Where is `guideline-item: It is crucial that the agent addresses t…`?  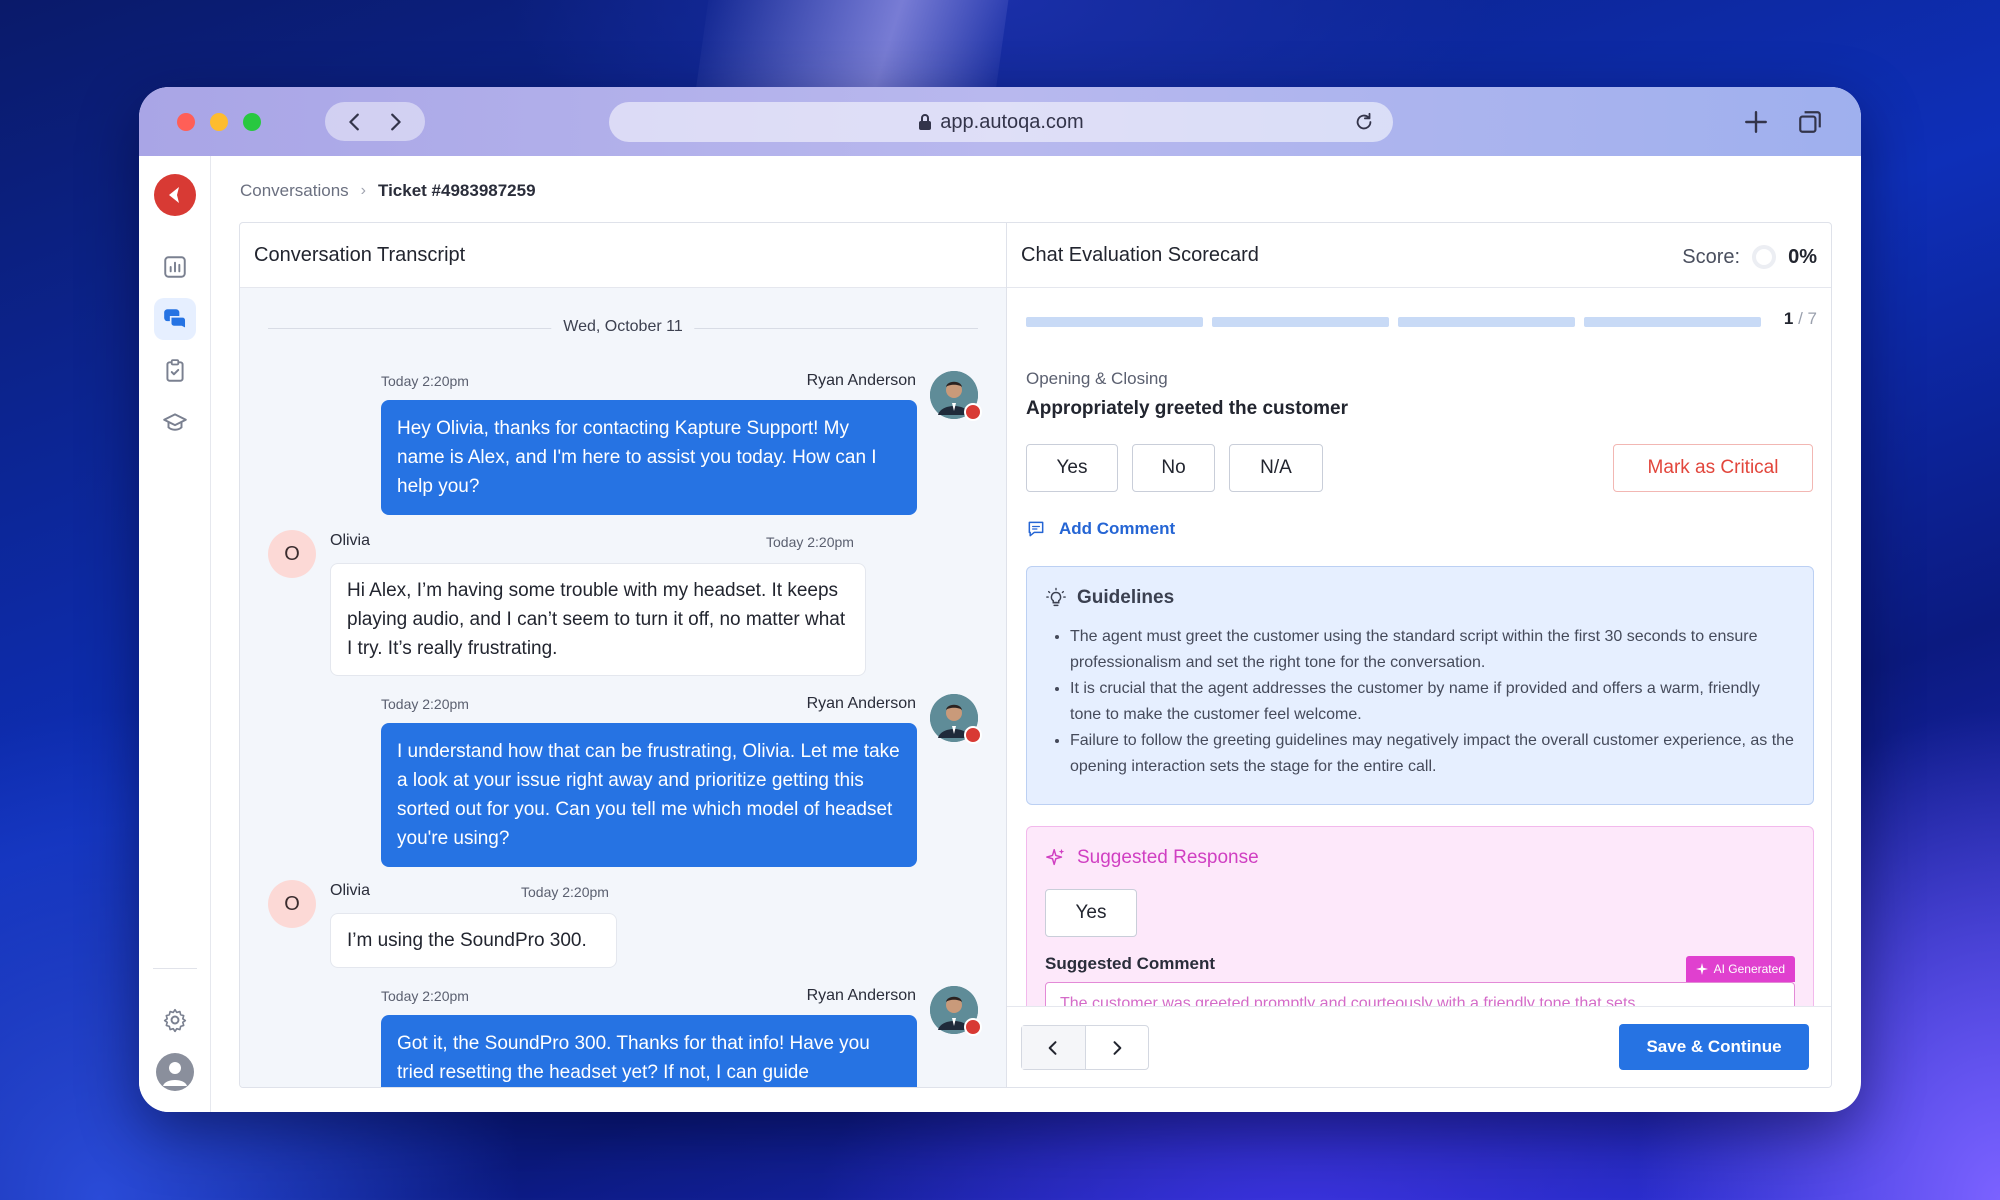 guideline-item: It is crucial that the agent addresses t… is located at coordinates (1432, 702).